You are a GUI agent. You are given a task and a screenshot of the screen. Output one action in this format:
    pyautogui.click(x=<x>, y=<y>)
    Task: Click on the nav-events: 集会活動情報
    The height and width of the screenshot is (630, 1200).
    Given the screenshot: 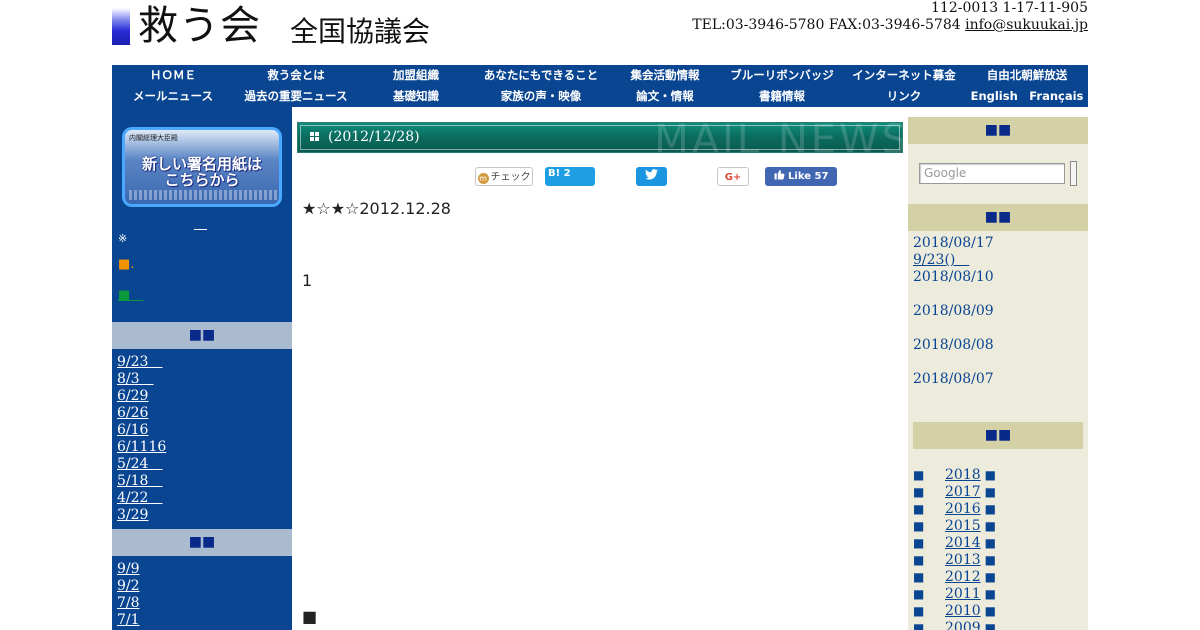 What is the action you would take?
    pyautogui.click(x=665, y=75)
    